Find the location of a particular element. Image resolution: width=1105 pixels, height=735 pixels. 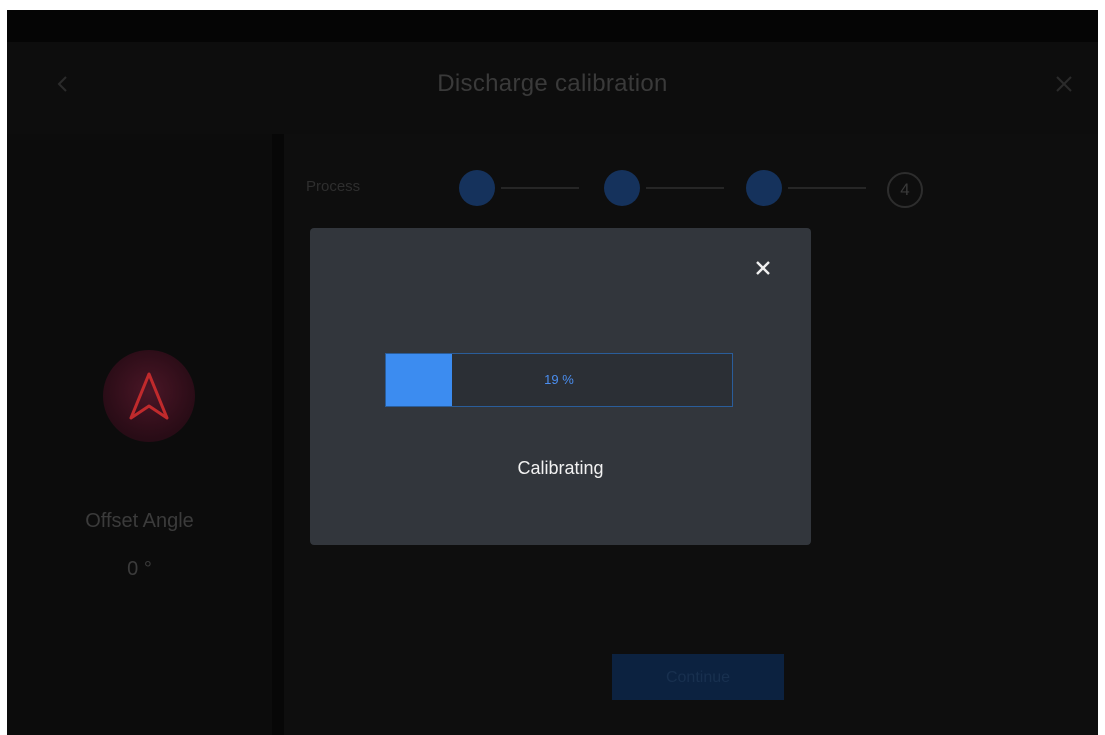

offset-angle-value: 0 ° is located at coordinates (139, 569).